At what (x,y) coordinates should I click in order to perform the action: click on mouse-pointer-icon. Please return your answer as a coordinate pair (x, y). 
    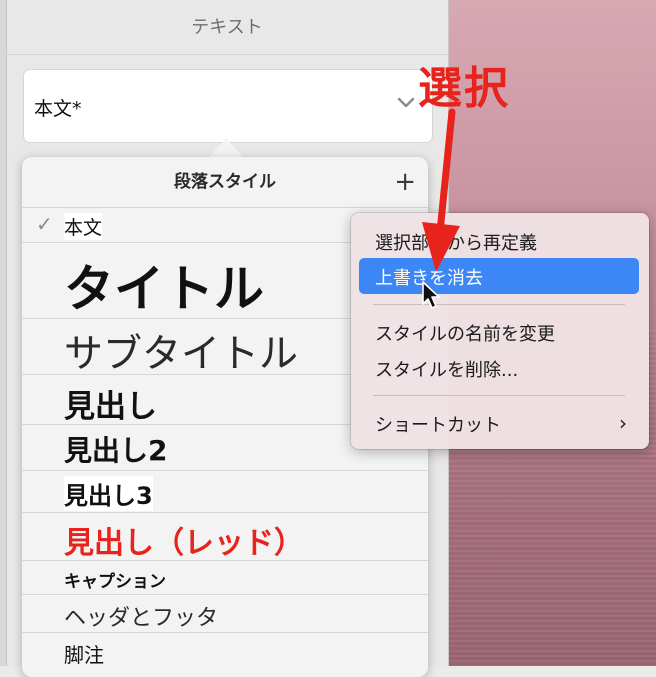
    Looking at the image, I should click on (431, 295).